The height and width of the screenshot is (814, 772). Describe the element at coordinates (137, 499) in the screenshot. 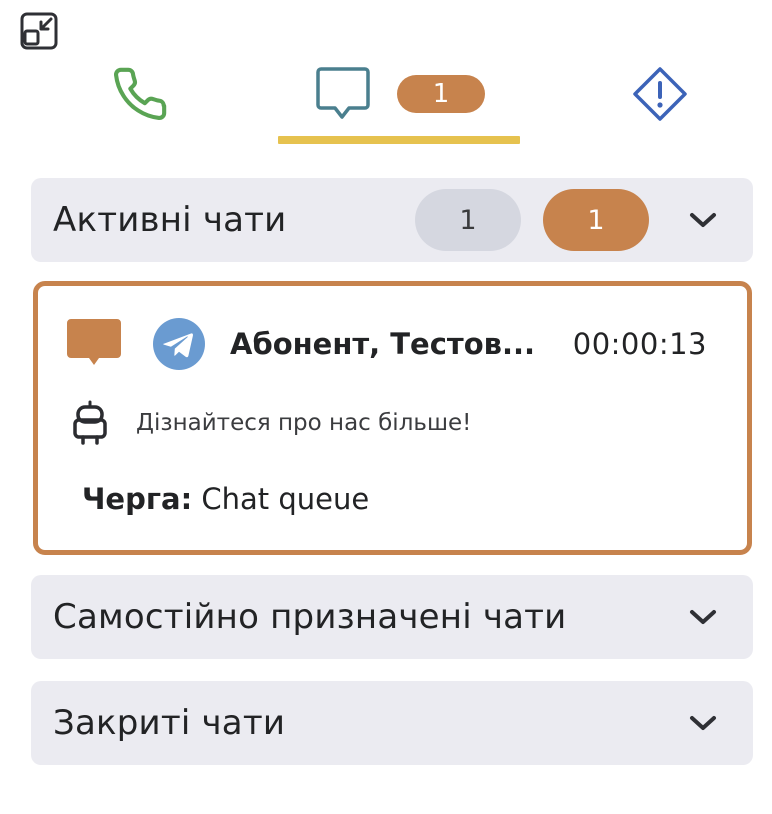

I see `queue-label: Черга:` at that location.